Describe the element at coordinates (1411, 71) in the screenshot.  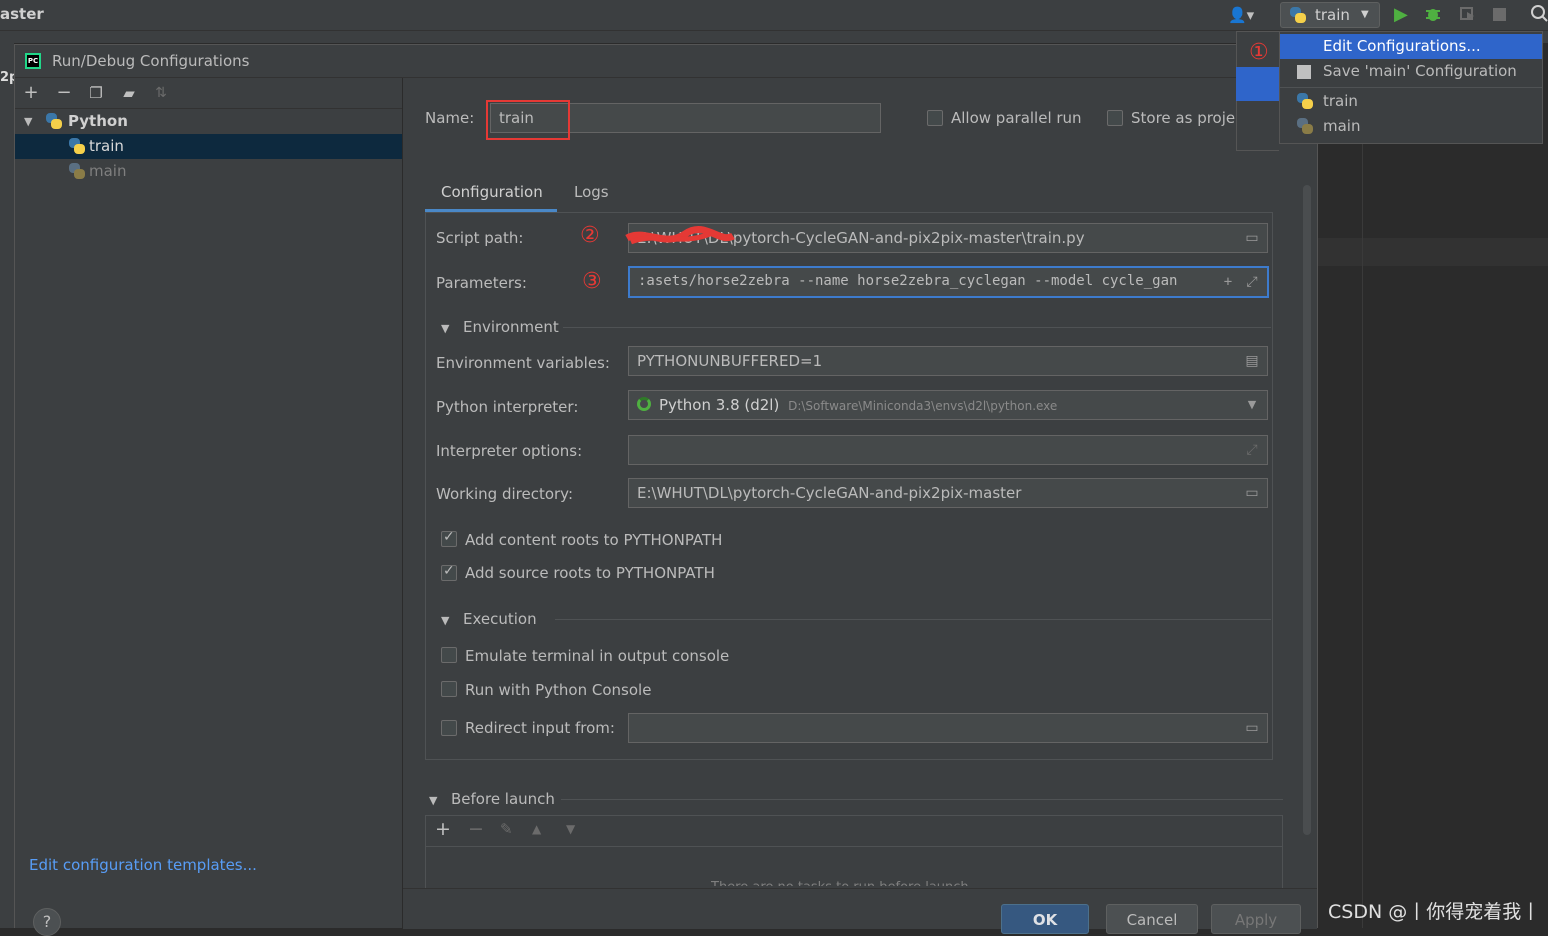
I see `menu-item-save-configuration: Save 'main' Configuration` at that location.